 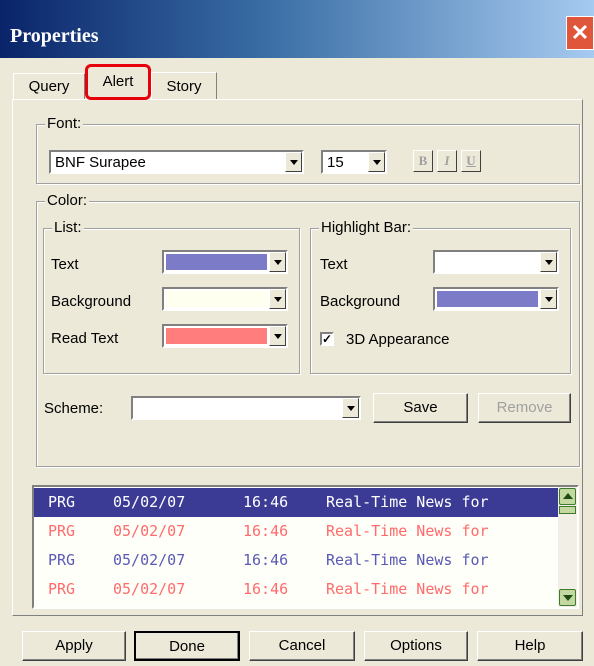 What do you see at coordinates (567, 547) in the screenshot?
I see `preview-scrollbar` at bounding box center [567, 547].